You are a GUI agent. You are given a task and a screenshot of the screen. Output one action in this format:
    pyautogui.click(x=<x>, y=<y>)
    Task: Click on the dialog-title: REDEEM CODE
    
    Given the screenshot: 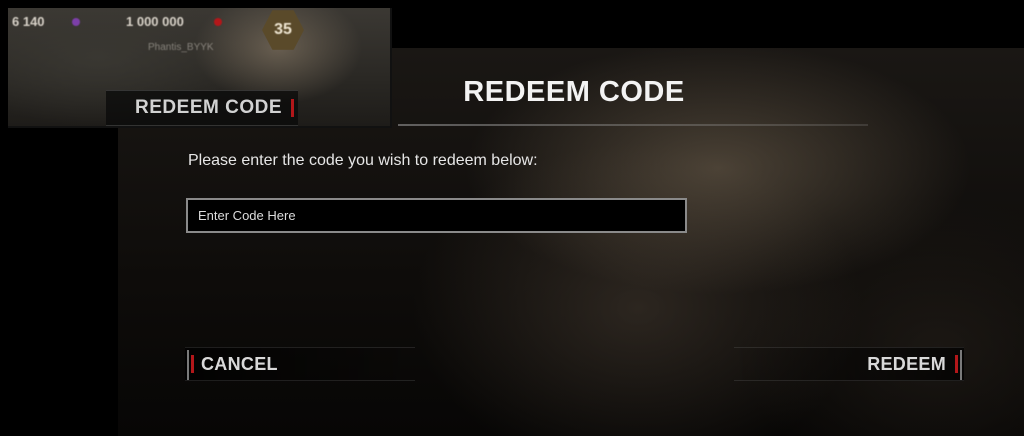 What is the action you would take?
    pyautogui.click(x=574, y=92)
    